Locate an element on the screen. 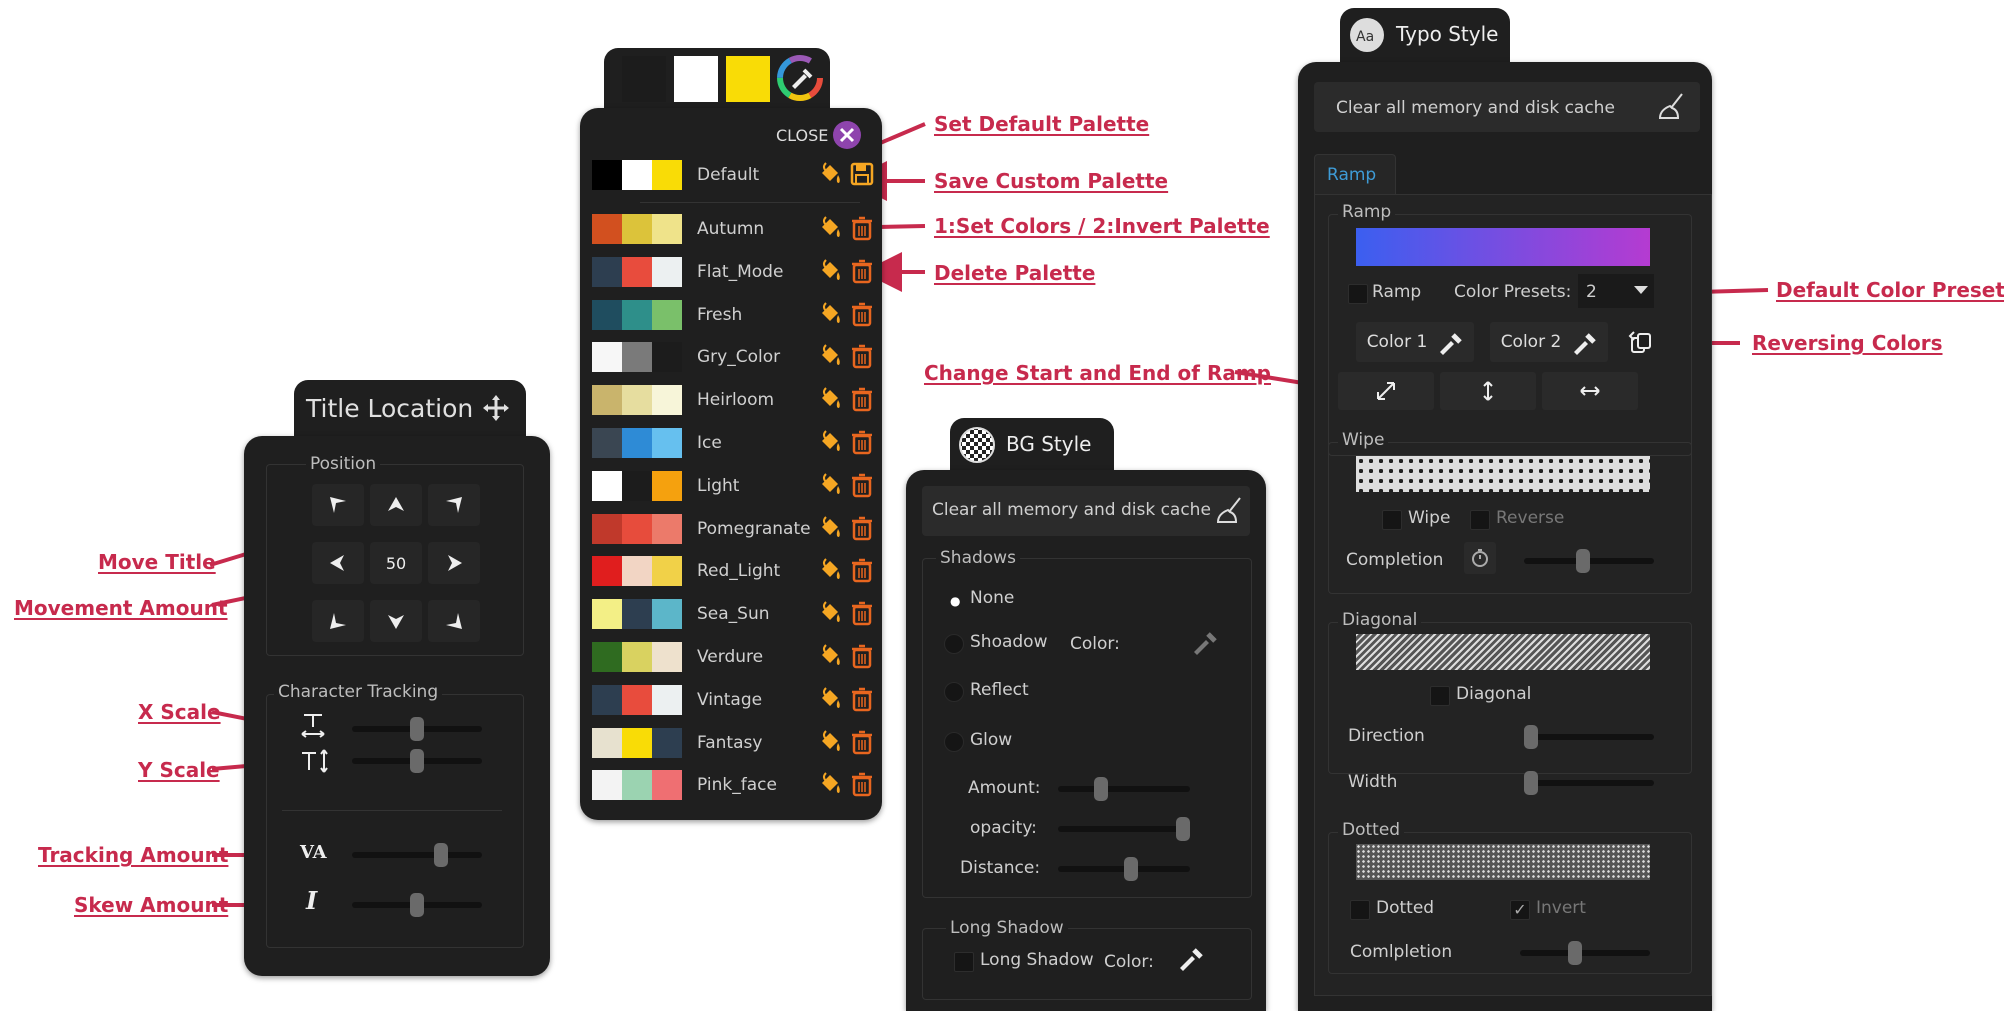 The image size is (2004, 1011). width-knob is located at coordinates (1531, 783).